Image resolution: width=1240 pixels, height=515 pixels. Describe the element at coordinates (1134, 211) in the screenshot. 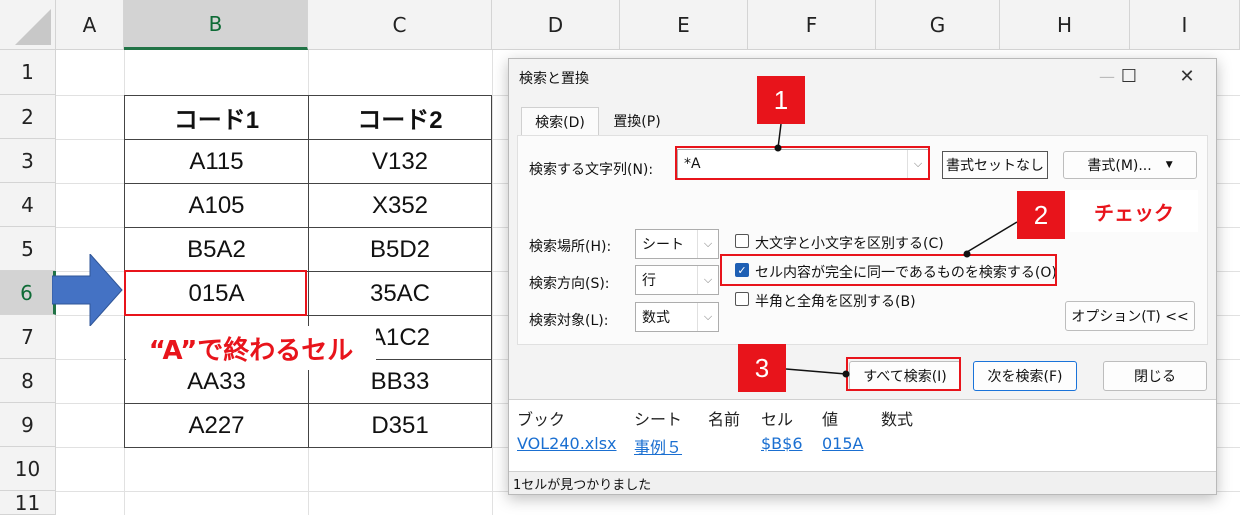

I see `annotation-check: チェック` at that location.